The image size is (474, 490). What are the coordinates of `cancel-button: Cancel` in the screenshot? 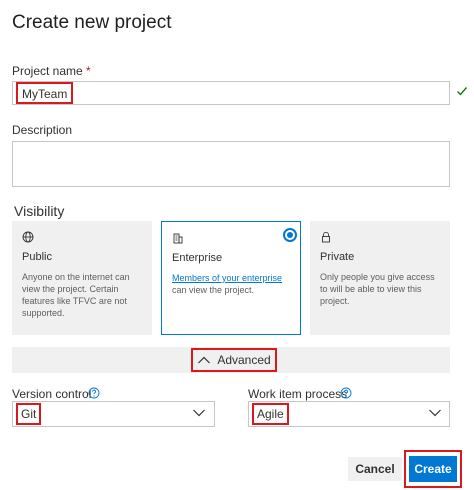 It's located at (375, 469).